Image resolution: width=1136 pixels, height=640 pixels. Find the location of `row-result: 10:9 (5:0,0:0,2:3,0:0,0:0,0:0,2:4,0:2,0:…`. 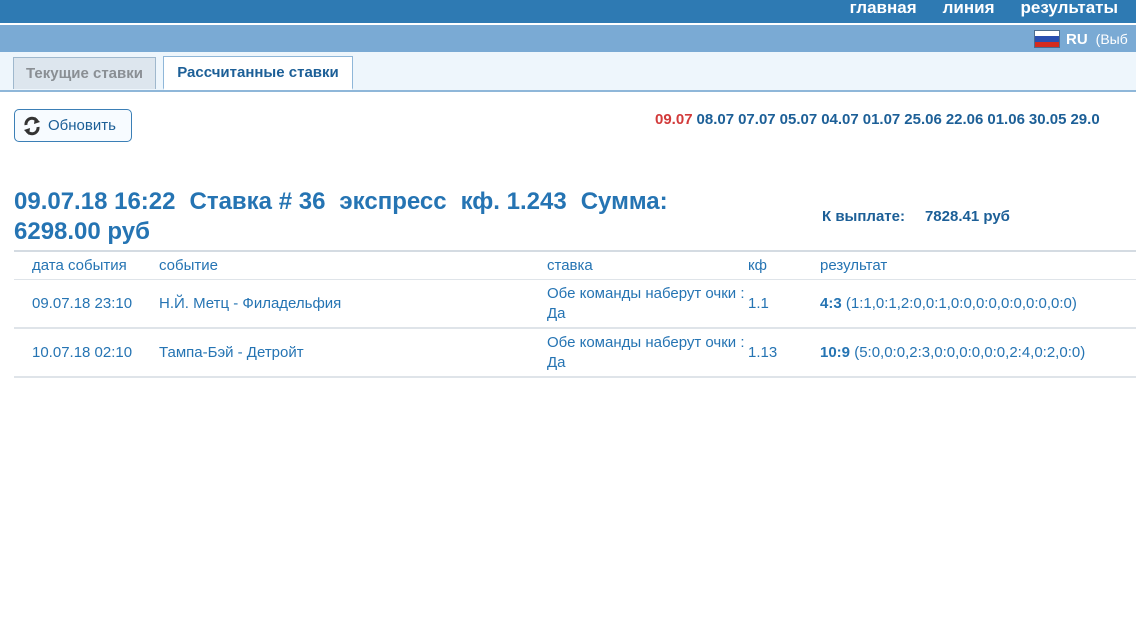

row-result: 10:9 (5:0,0:0,2:3,0:0,0:0,0:0,2:4,0:2,0:… is located at coordinates (978, 353).